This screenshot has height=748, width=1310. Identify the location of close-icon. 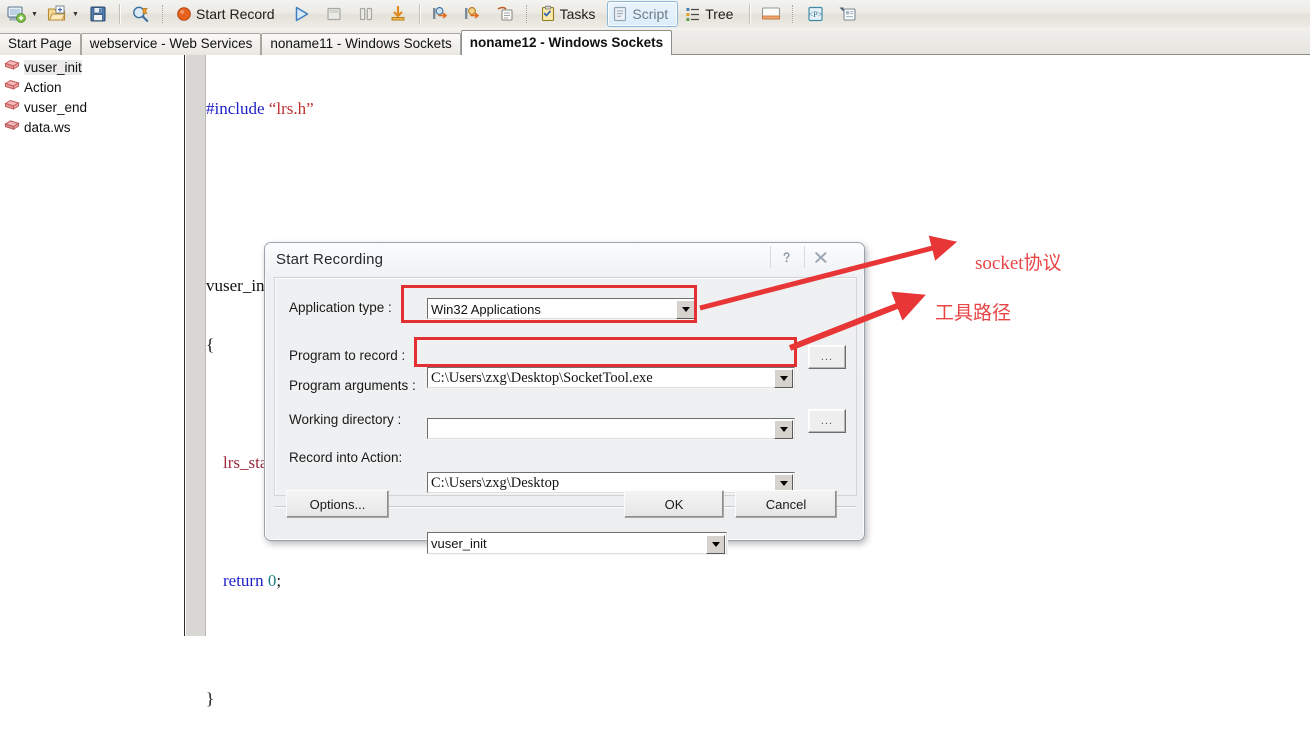
(820, 257).